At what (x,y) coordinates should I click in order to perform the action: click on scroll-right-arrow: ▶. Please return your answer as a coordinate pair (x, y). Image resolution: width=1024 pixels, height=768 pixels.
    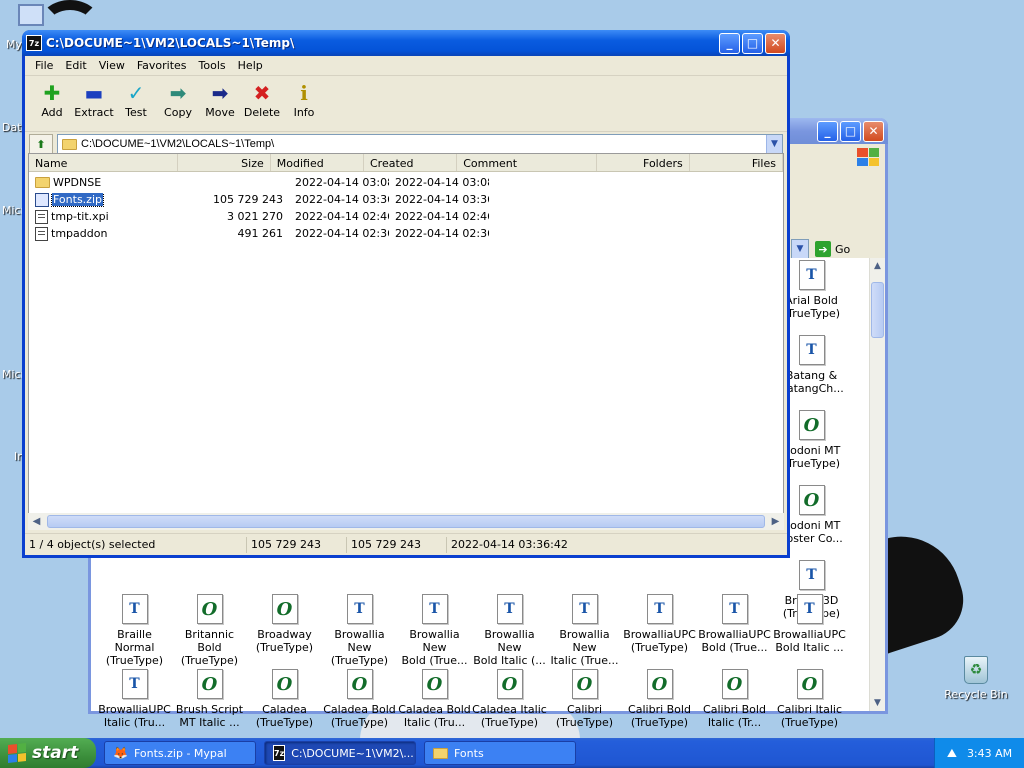
    Looking at the image, I should click on (775, 521).